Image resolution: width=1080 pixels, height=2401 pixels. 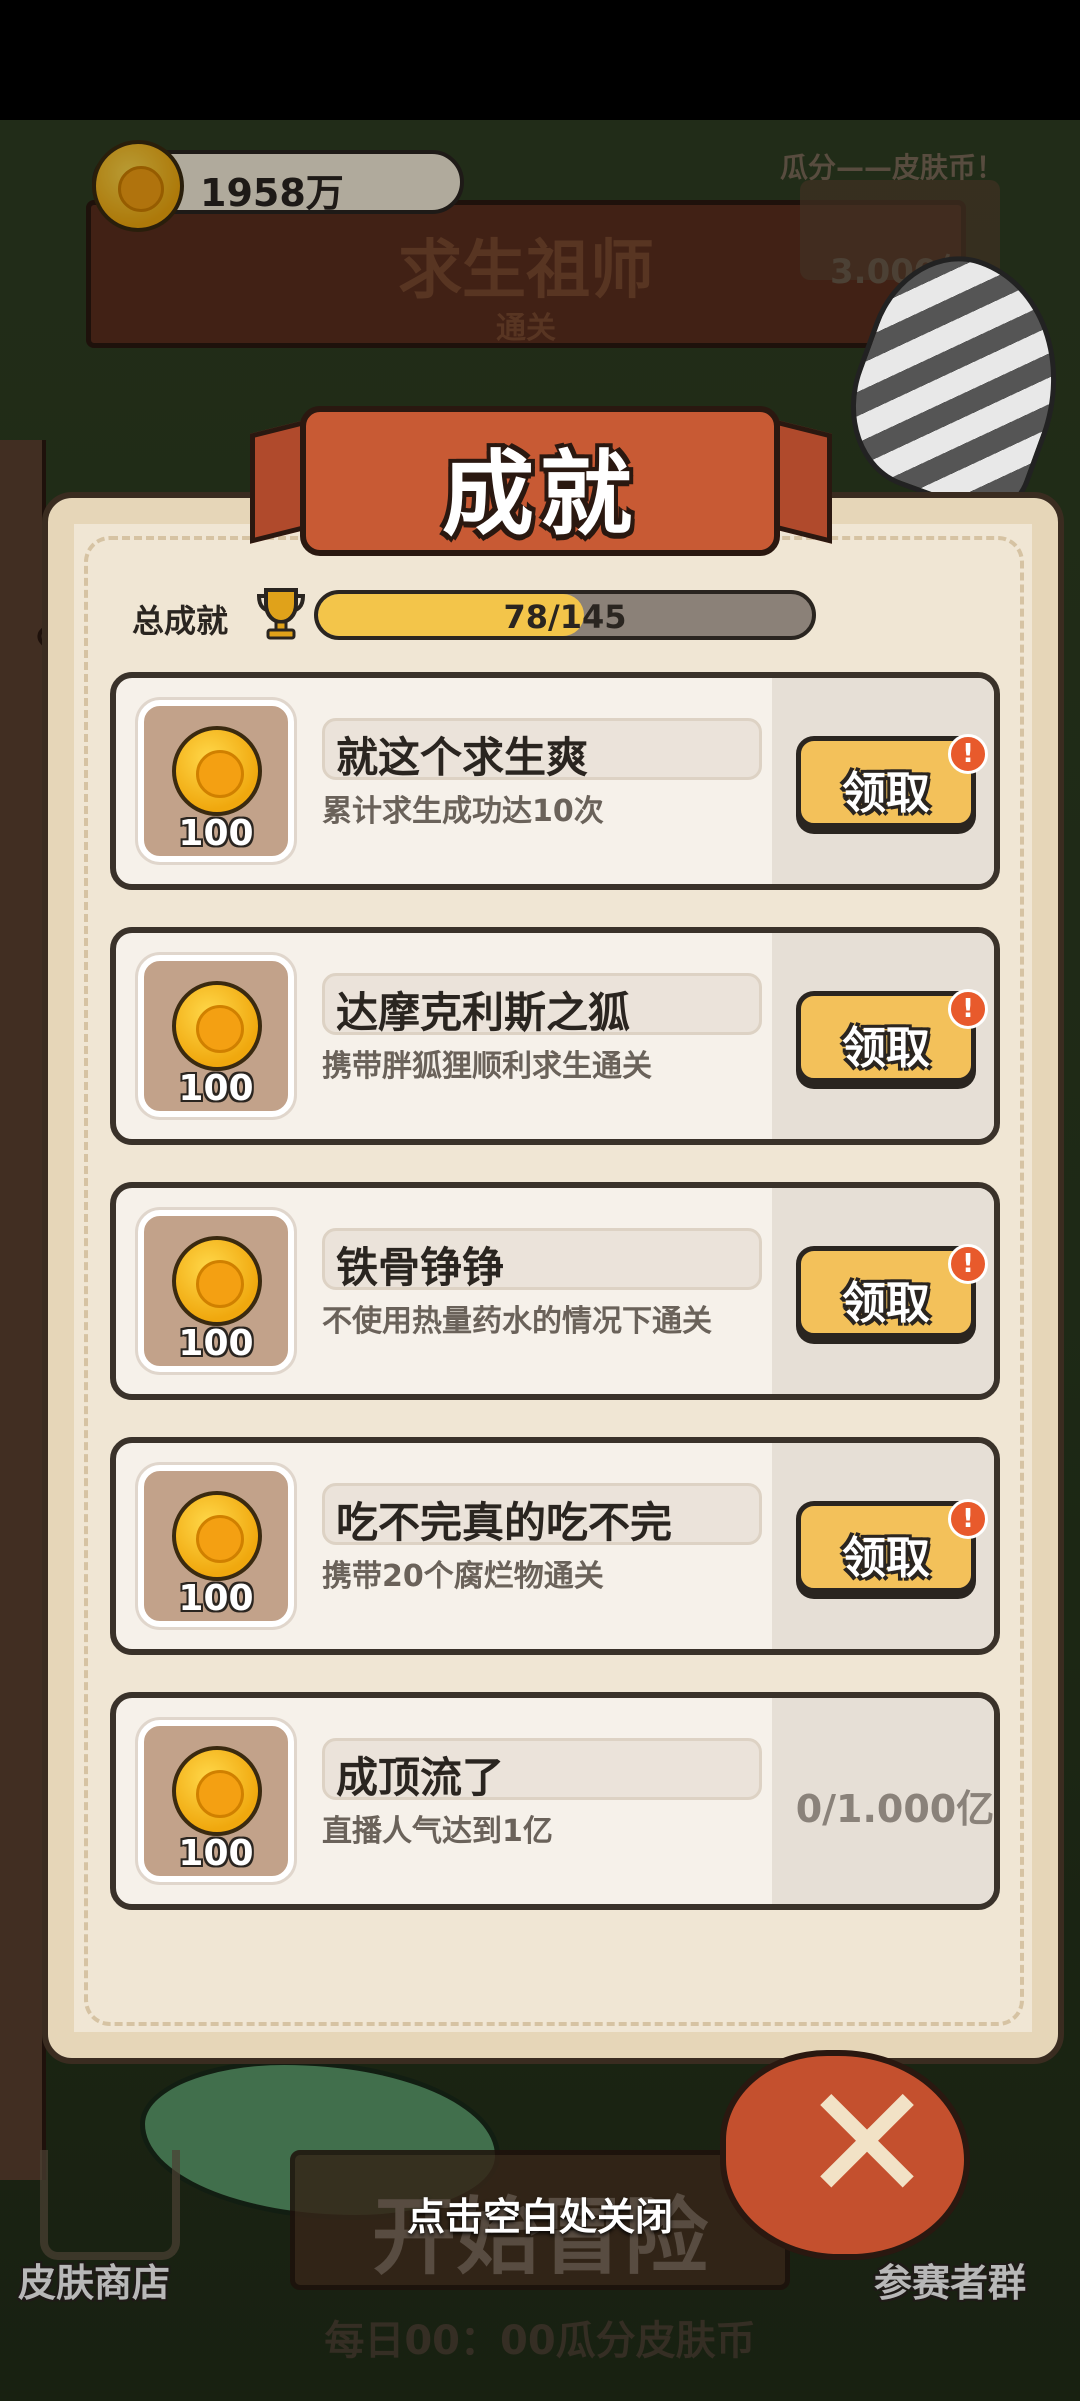 I want to click on achievement-desc: 累计求生成功达10次, so click(x=463, y=811).